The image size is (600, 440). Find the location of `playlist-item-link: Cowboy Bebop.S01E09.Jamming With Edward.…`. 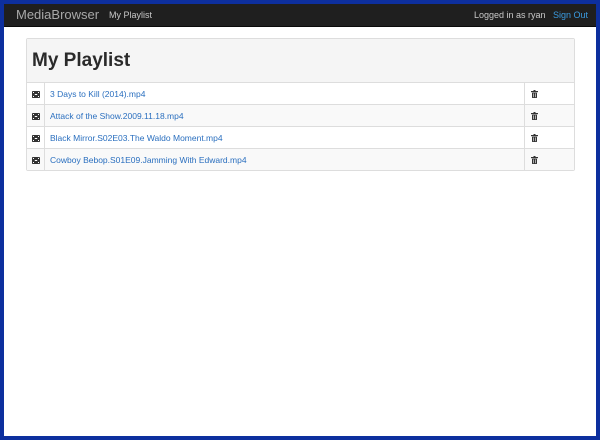

playlist-item-link: Cowboy Bebop.S01E09.Jamming With Edward.… is located at coordinates (148, 160).